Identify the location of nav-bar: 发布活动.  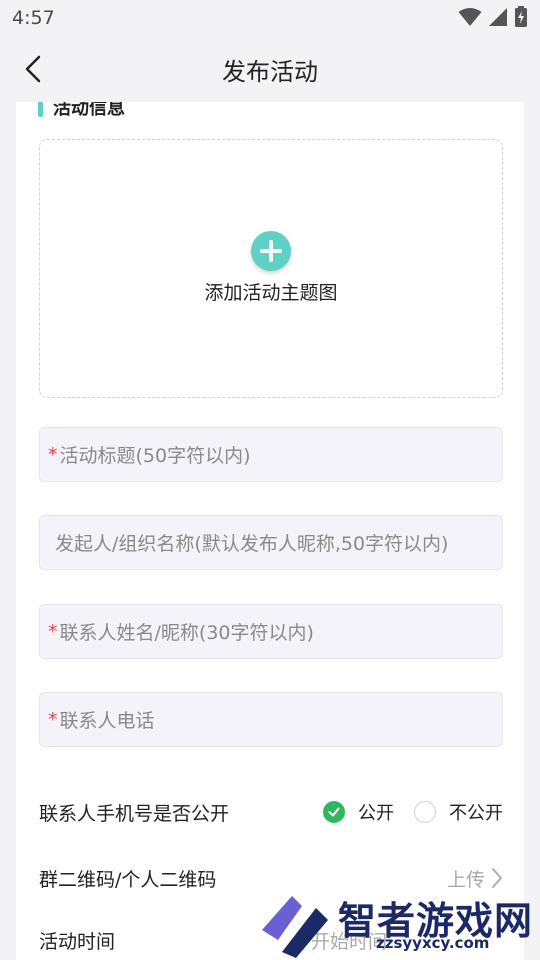
(270, 69).